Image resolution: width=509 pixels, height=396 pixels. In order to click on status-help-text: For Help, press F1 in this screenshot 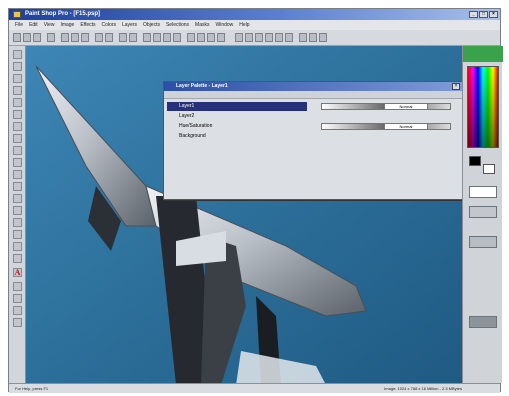, I will do `click(32, 388)`.